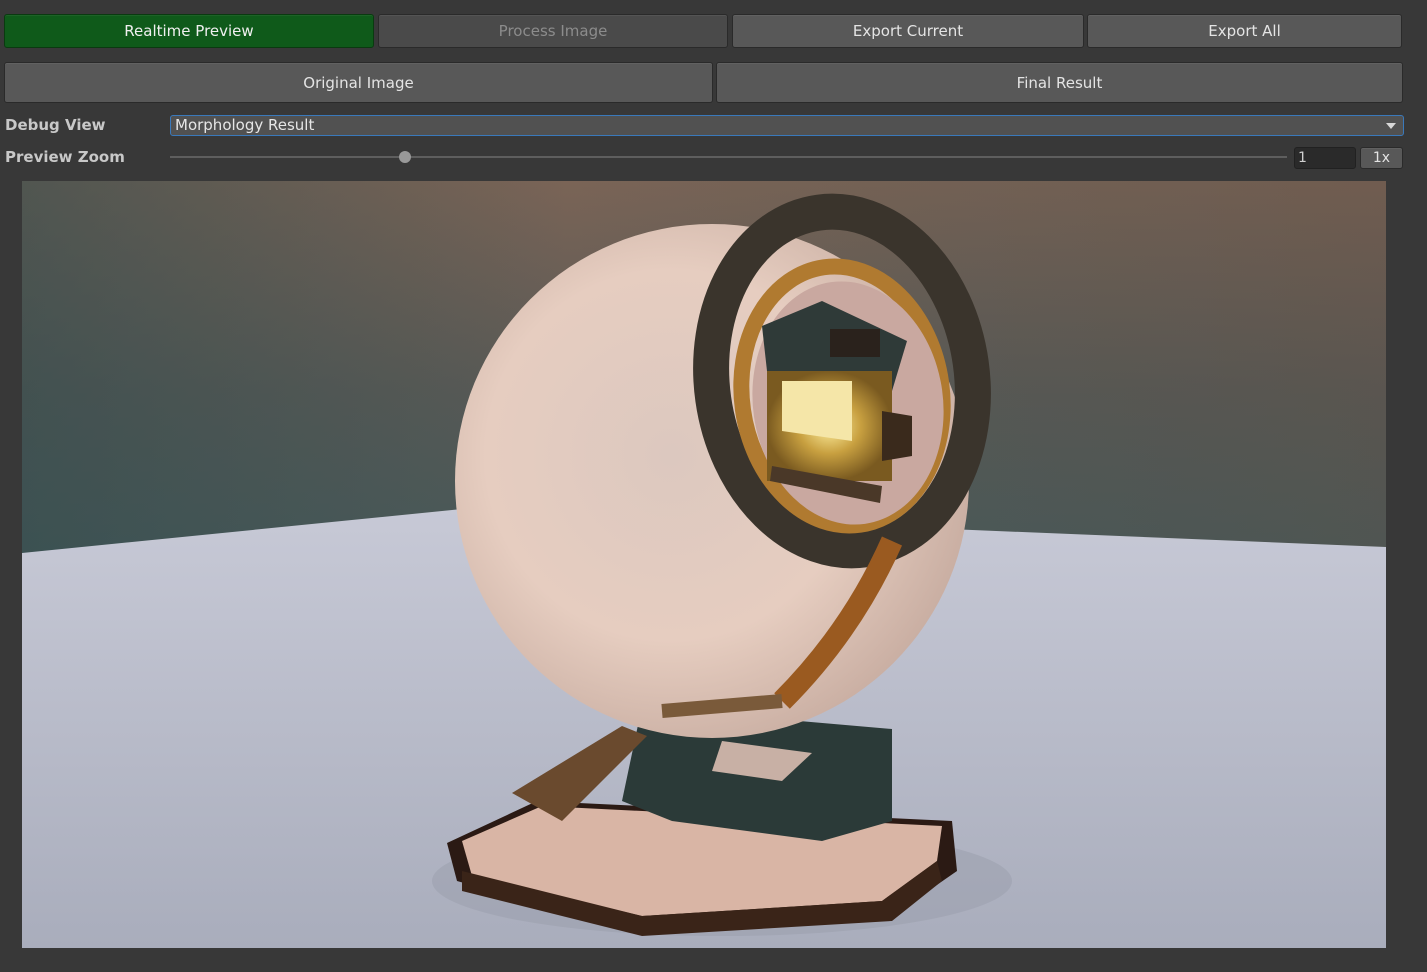 The height and width of the screenshot is (972, 1427). What do you see at coordinates (728, 157) in the screenshot?
I see `preview-zoom-slider-track` at bounding box center [728, 157].